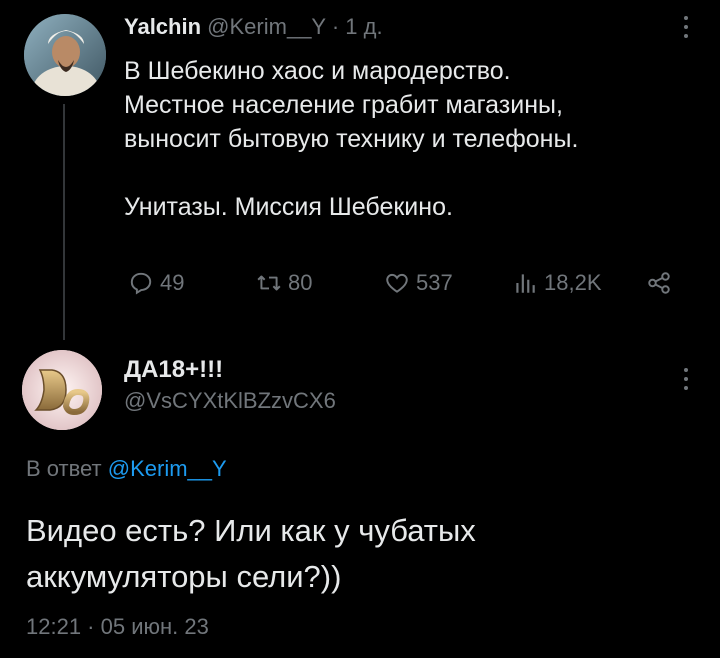 Image resolution: width=720 pixels, height=658 pixels. What do you see at coordinates (573, 282) in the screenshot?
I see `views-count: 18,2K` at bounding box center [573, 282].